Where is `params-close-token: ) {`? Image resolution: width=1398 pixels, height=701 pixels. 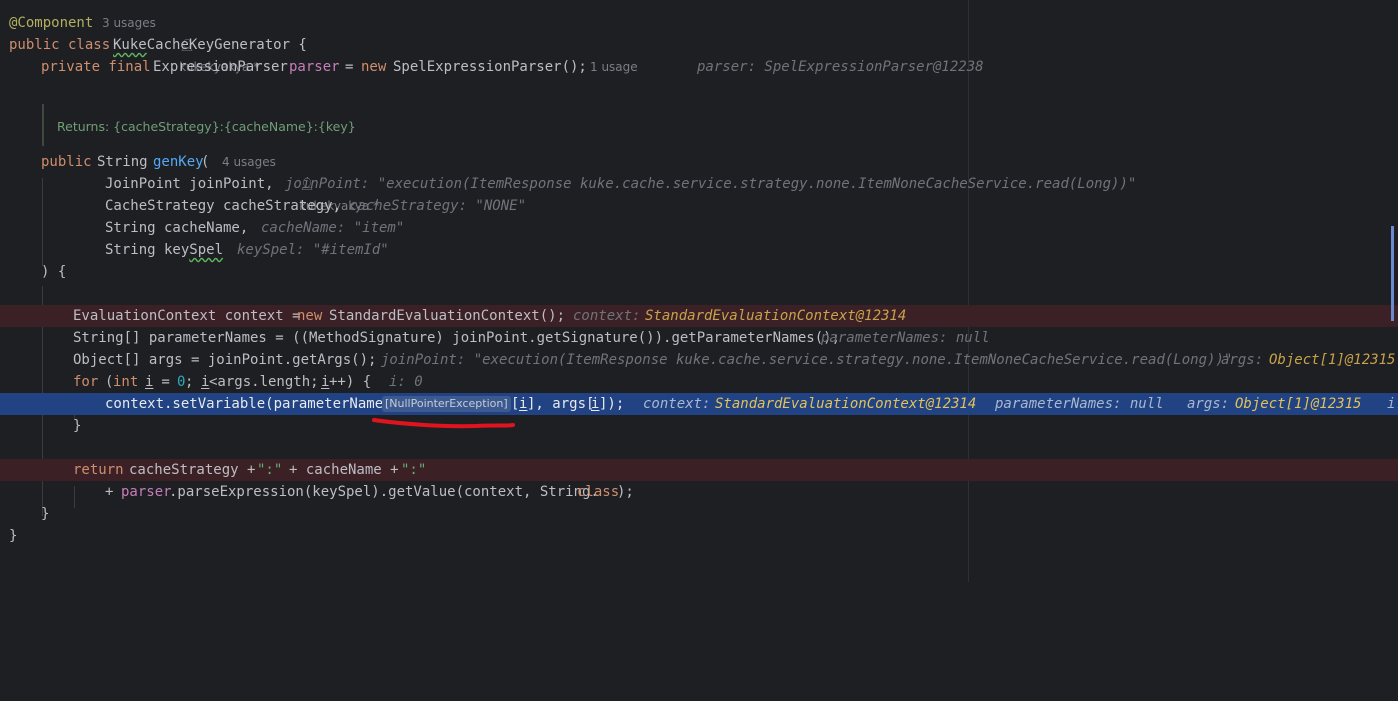
params-close-token: ) { is located at coordinates (54, 272).